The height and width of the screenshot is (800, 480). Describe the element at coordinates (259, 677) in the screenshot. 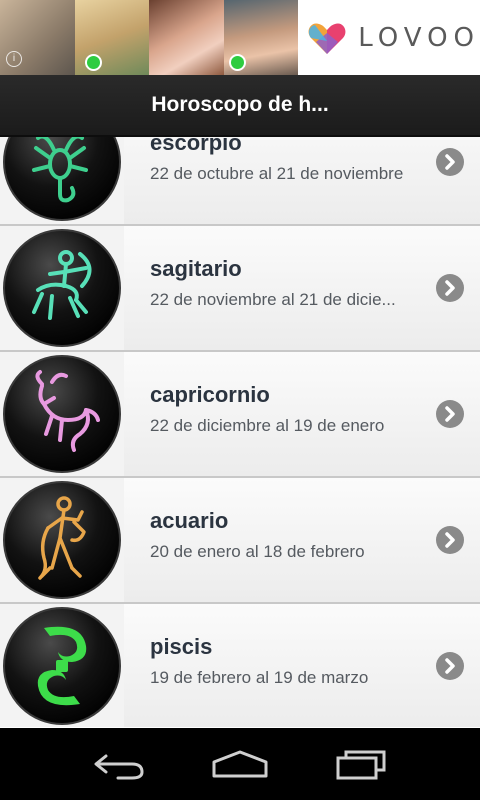

I see `sign-dates: 19 de febrero al 19 de marzo` at that location.